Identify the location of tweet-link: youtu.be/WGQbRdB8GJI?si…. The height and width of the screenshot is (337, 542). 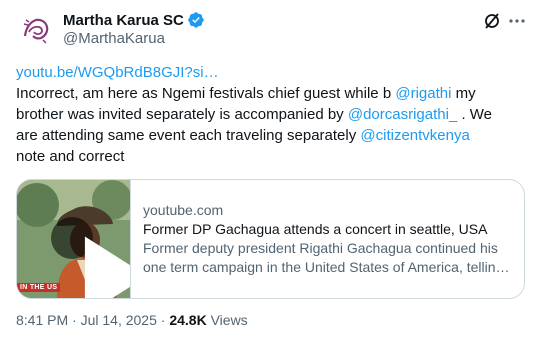
(117, 72).